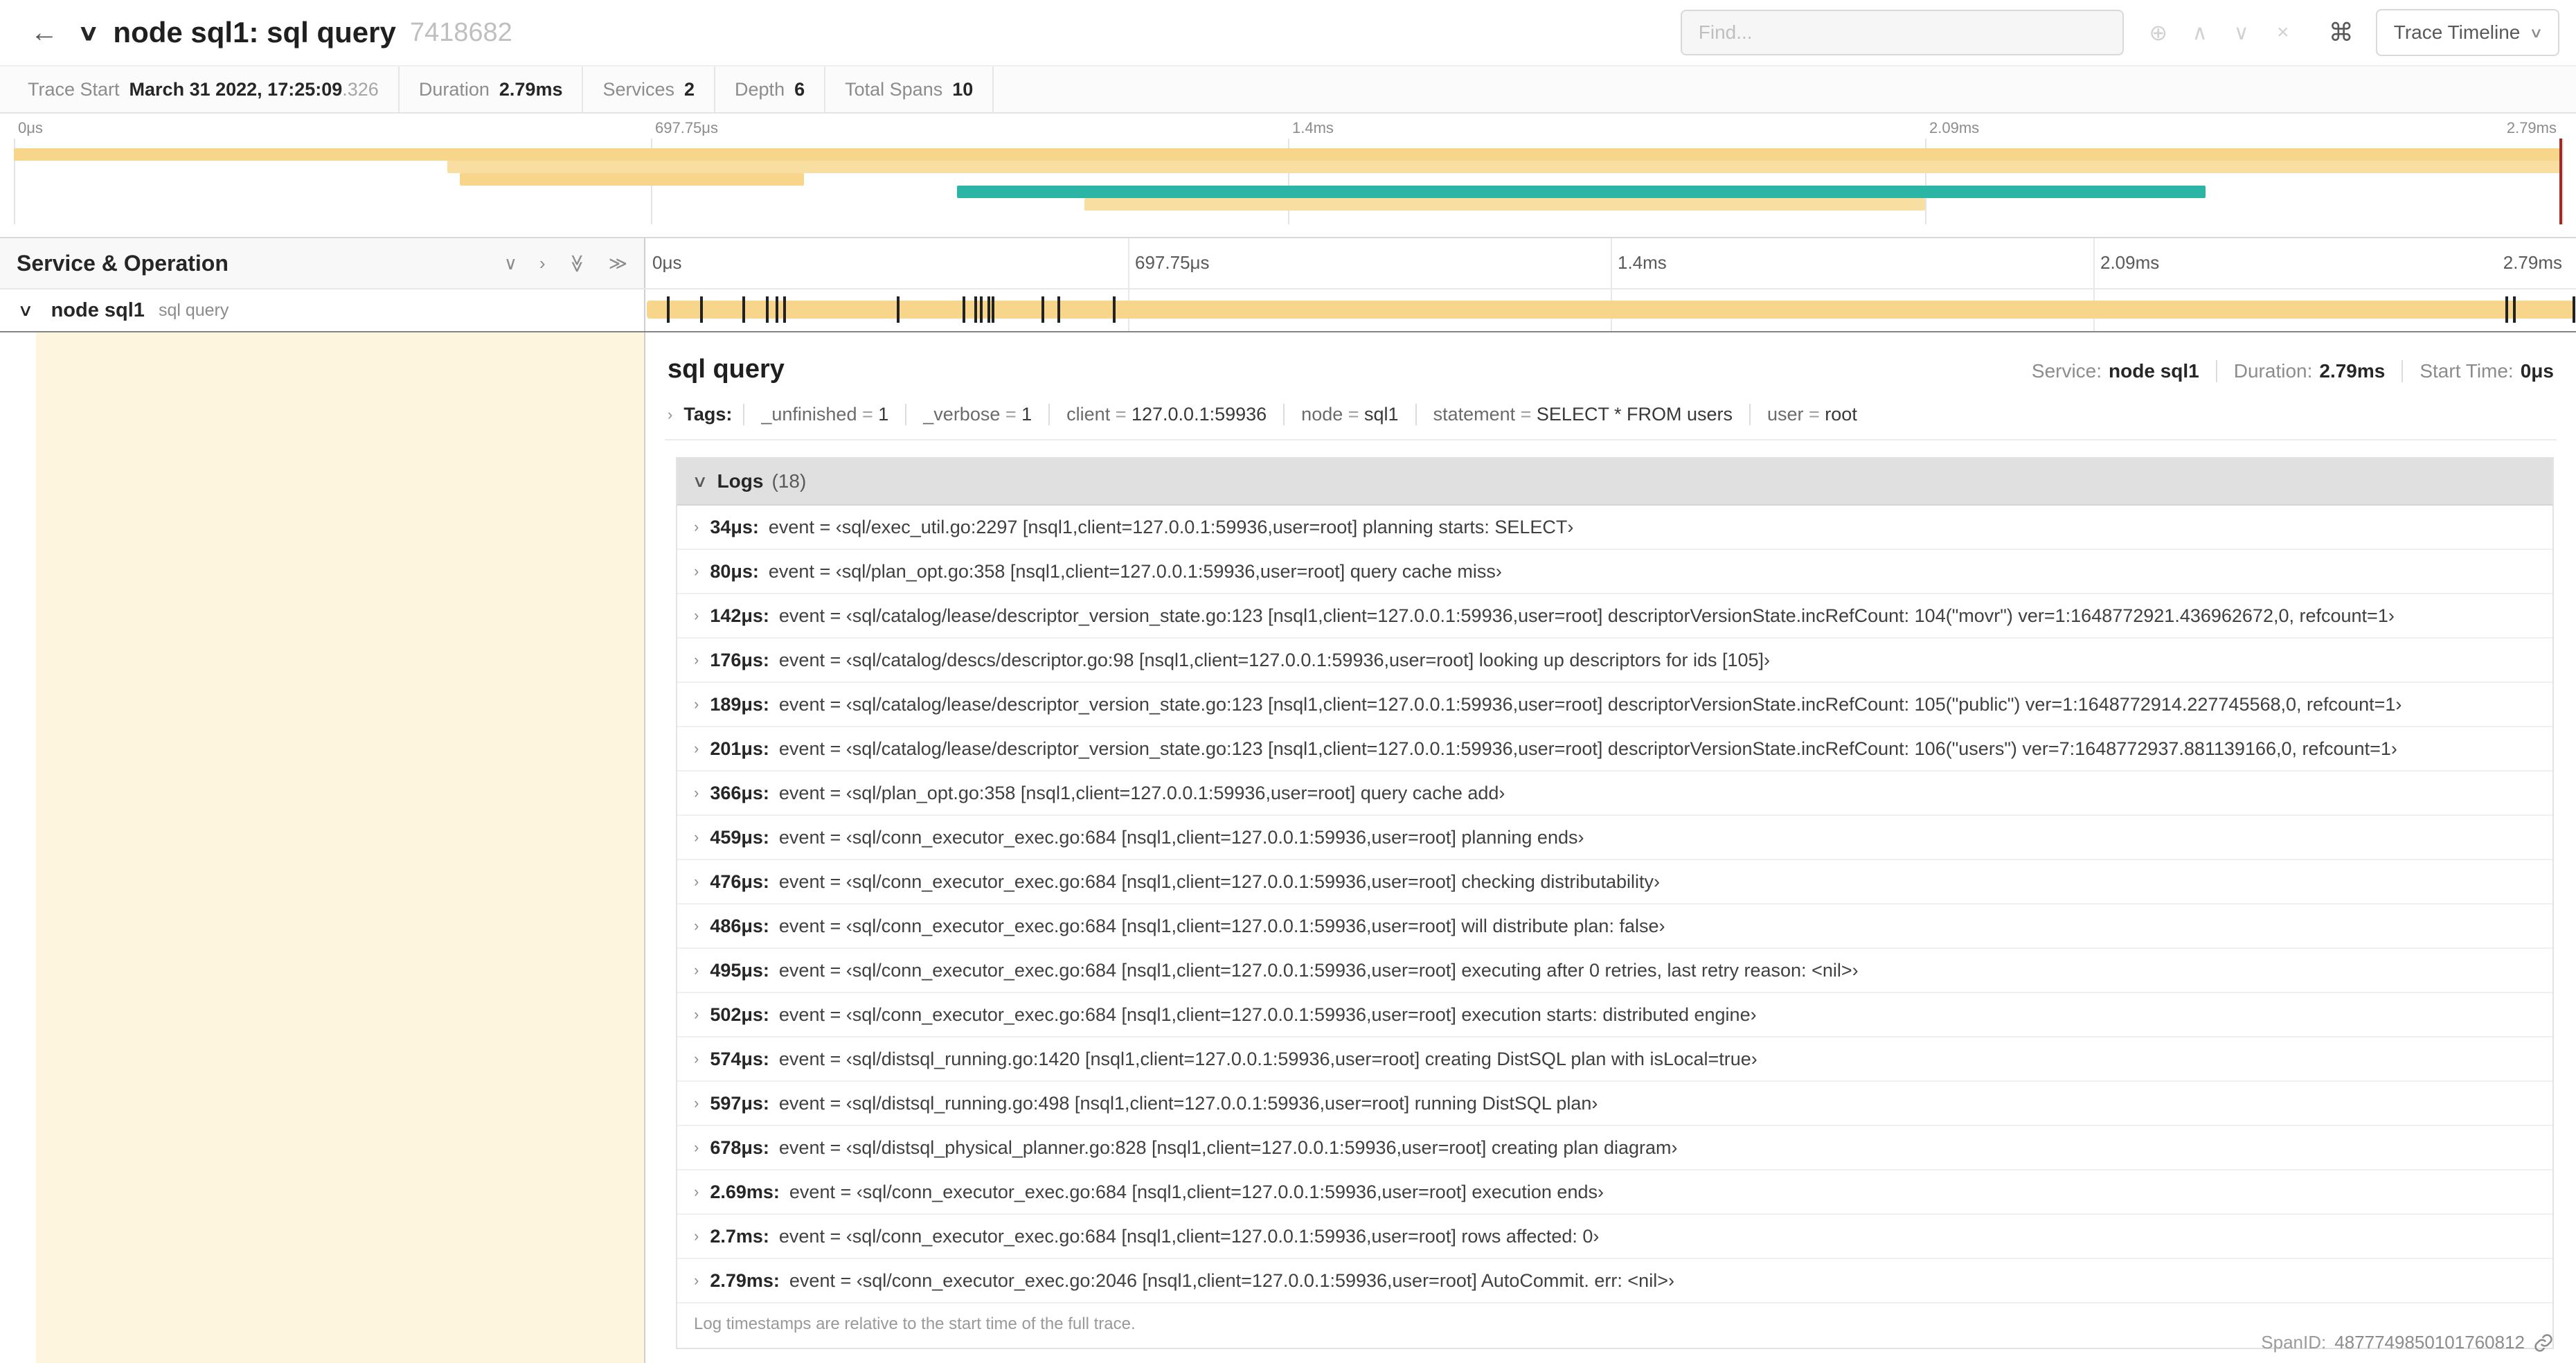  I want to click on log-timestamp: 678μs:, so click(740, 1148).